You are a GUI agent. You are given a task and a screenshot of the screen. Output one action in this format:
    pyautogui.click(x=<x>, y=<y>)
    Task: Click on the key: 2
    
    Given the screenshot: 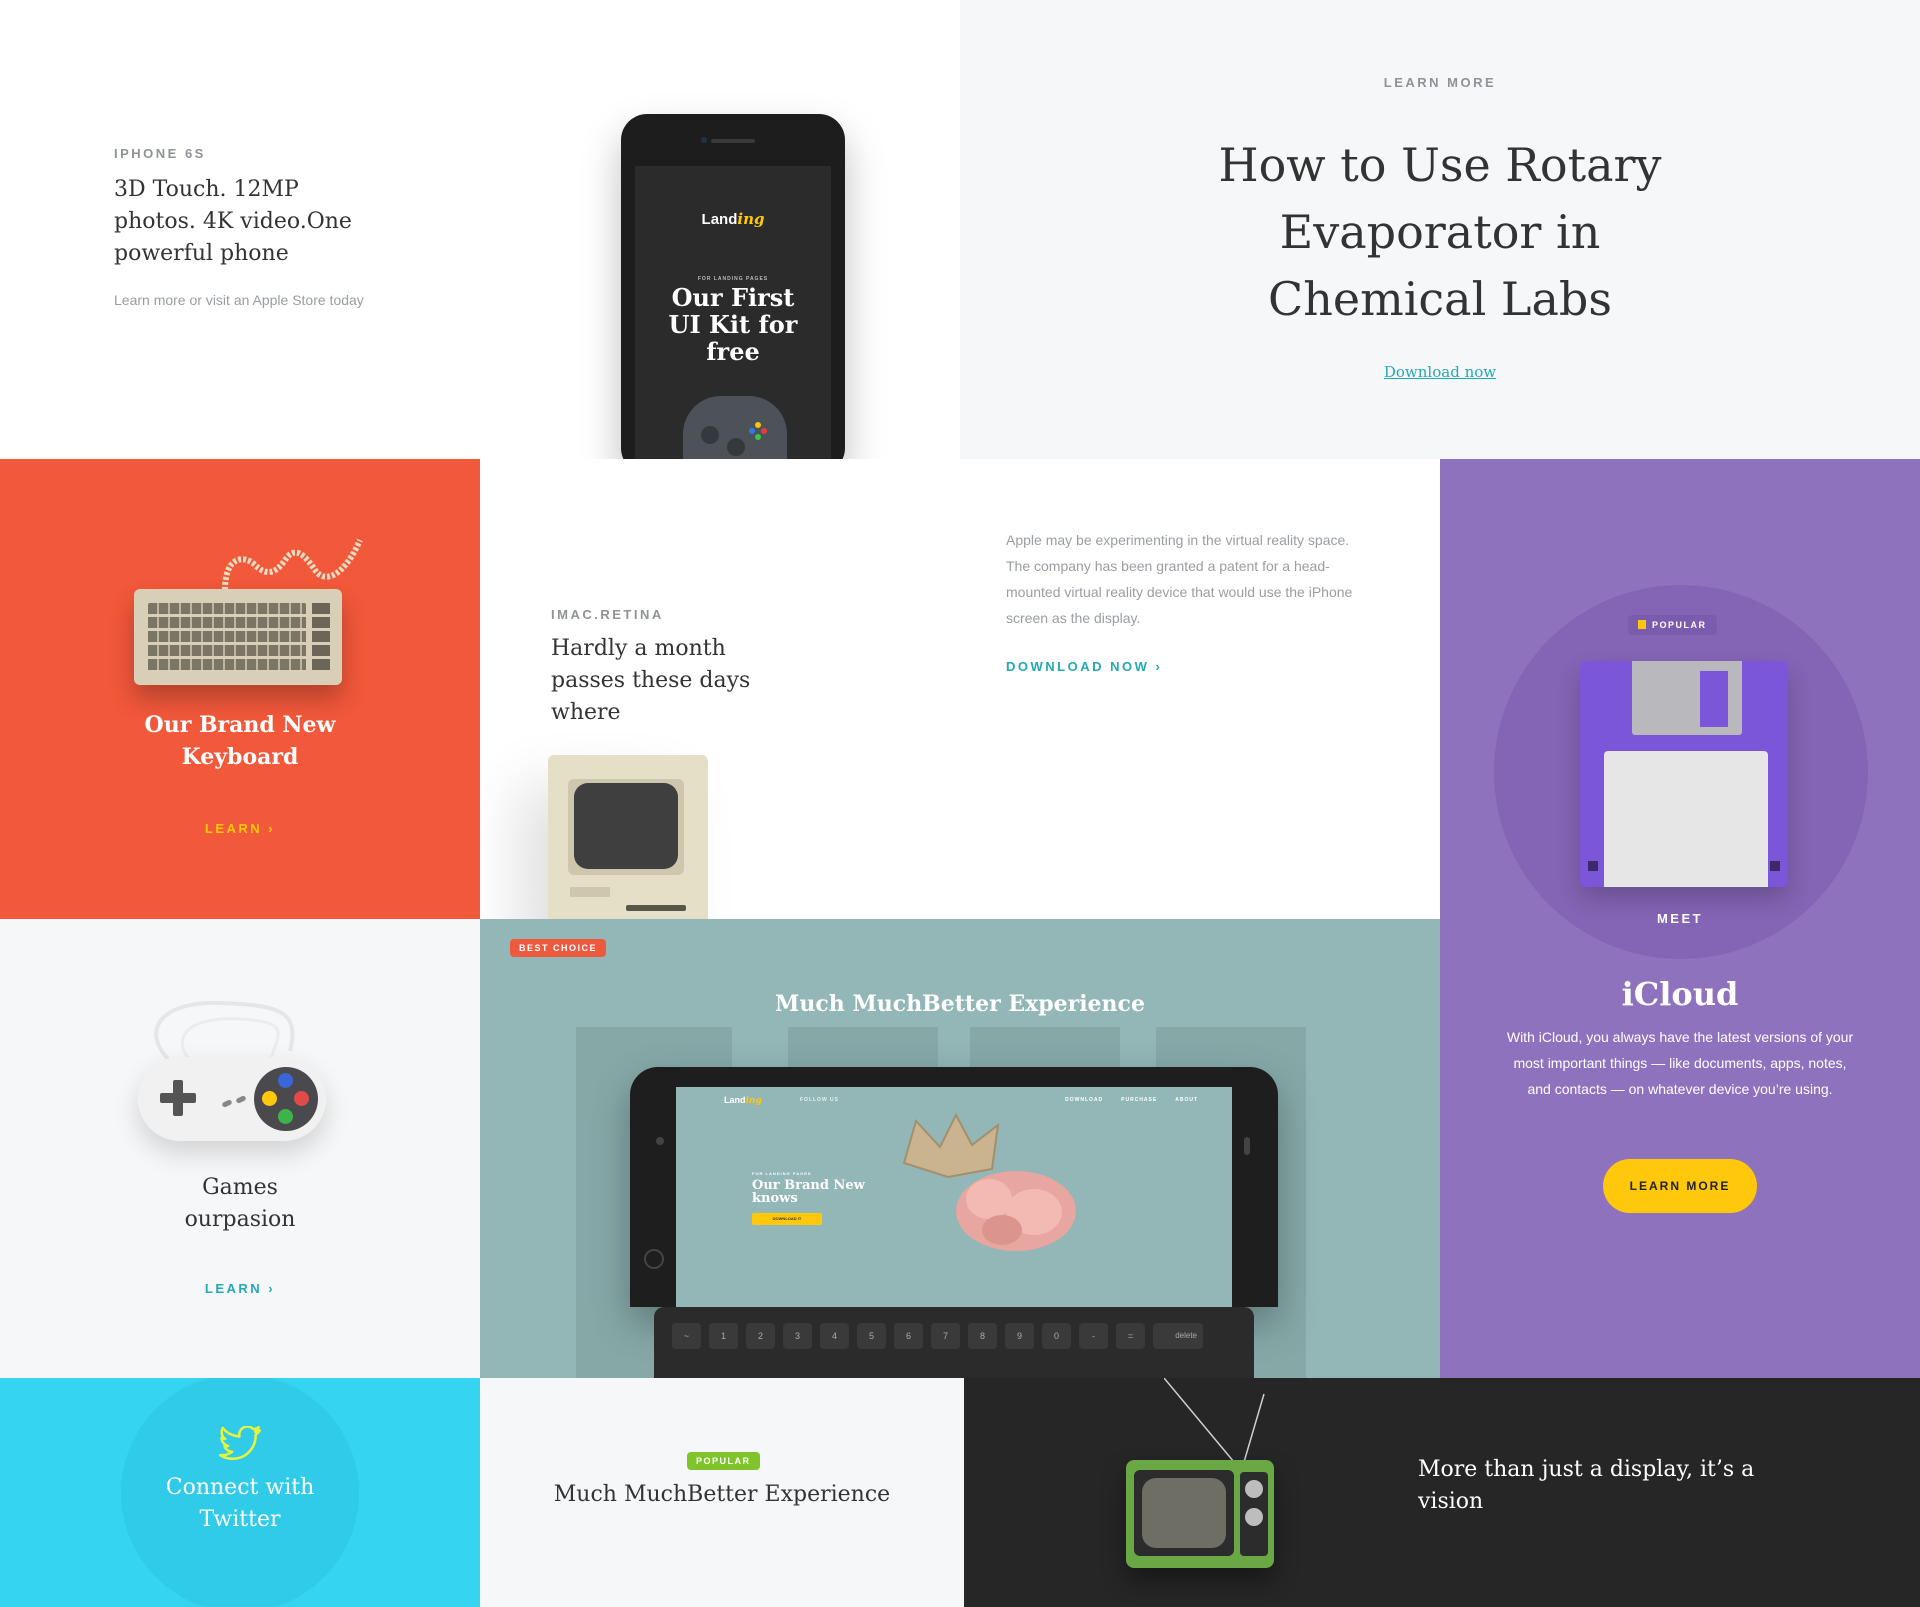 What is the action you would take?
    pyautogui.click(x=760, y=1336)
    